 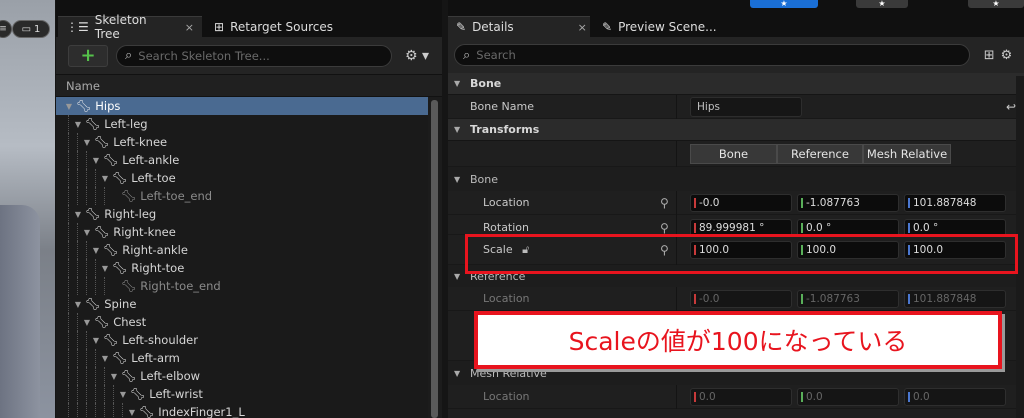 I want to click on rotation-vector: 89.999981 ° 0.0 ° 0.0 °, so click(x=848, y=226).